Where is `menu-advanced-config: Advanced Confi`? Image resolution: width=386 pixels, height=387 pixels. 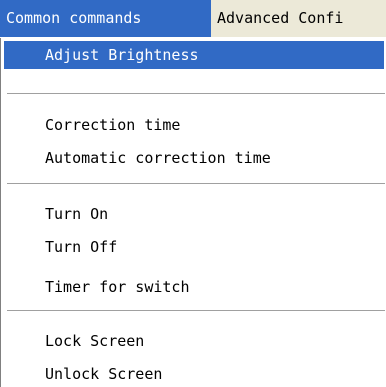
menu-advanced-config: Advanced Confi is located at coordinates (280, 18).